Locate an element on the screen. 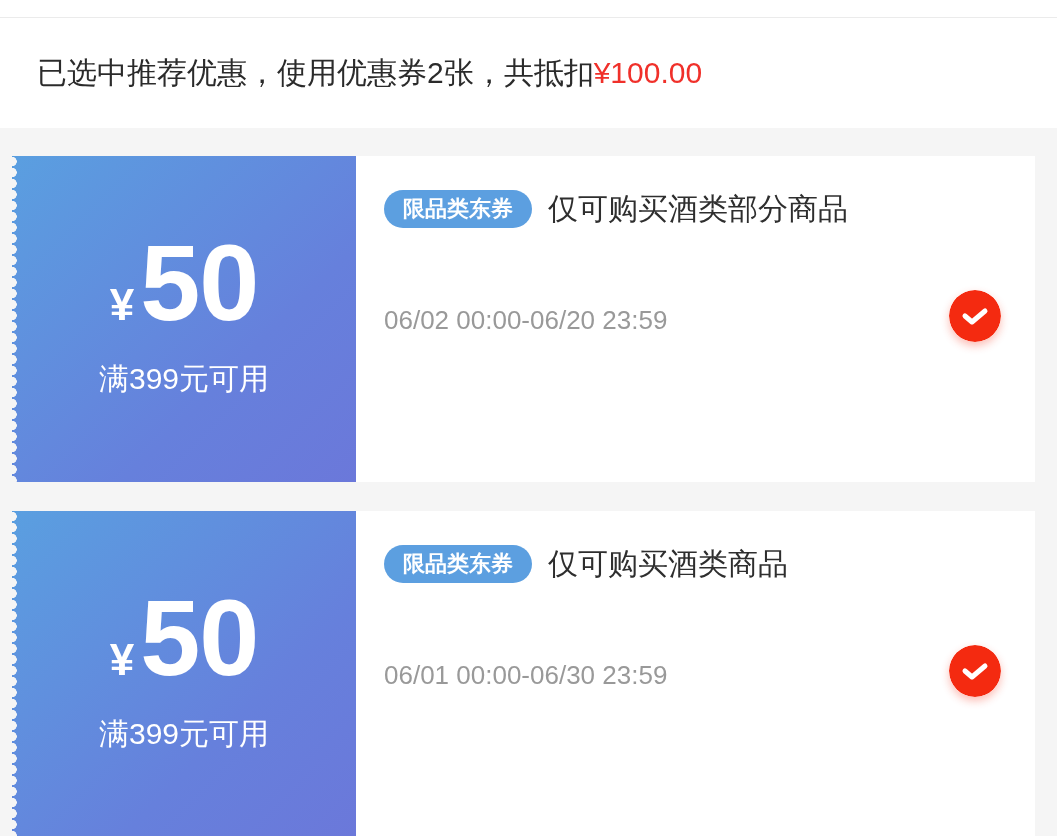  coupon-title: 仅可购买酒类商品 is located at coordinates (668, 563).